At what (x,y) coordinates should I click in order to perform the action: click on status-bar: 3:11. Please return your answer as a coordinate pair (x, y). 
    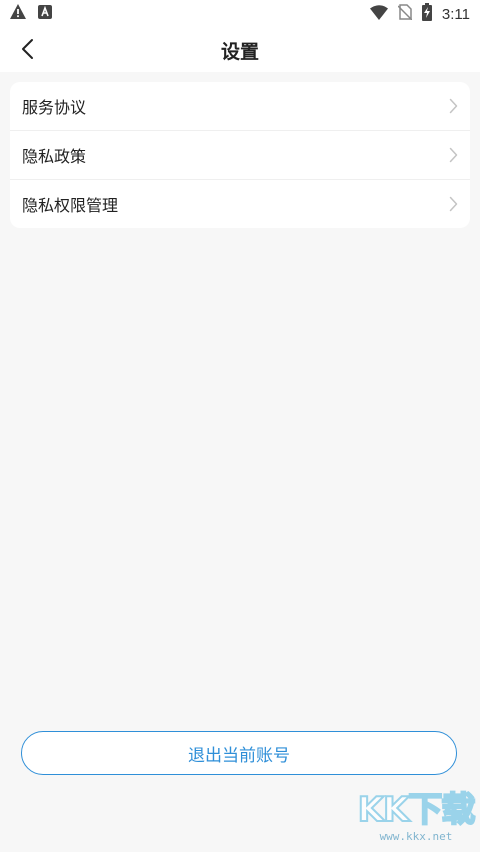
    Looking at the image, I should click on (240, 14).